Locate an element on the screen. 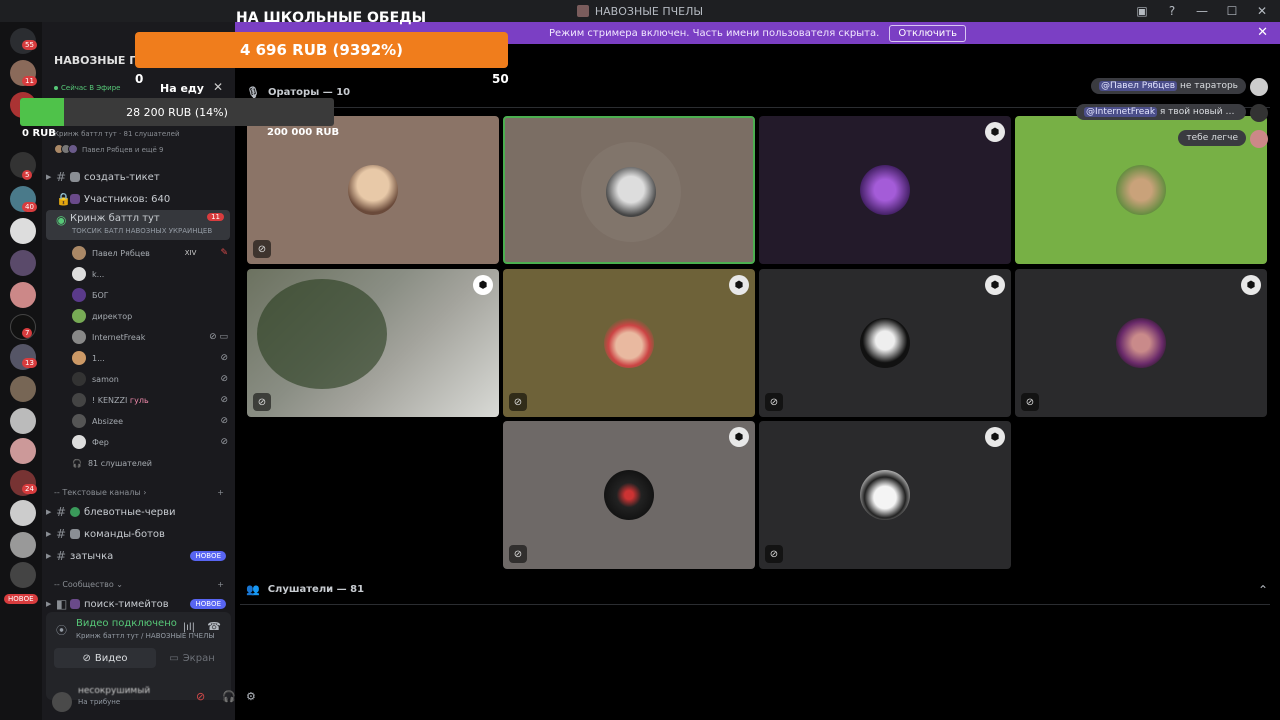 The height and width of the screenshot is (720, 1280). server-name: НАВОЗНЫЕ П is located at coordinates (96, 60).